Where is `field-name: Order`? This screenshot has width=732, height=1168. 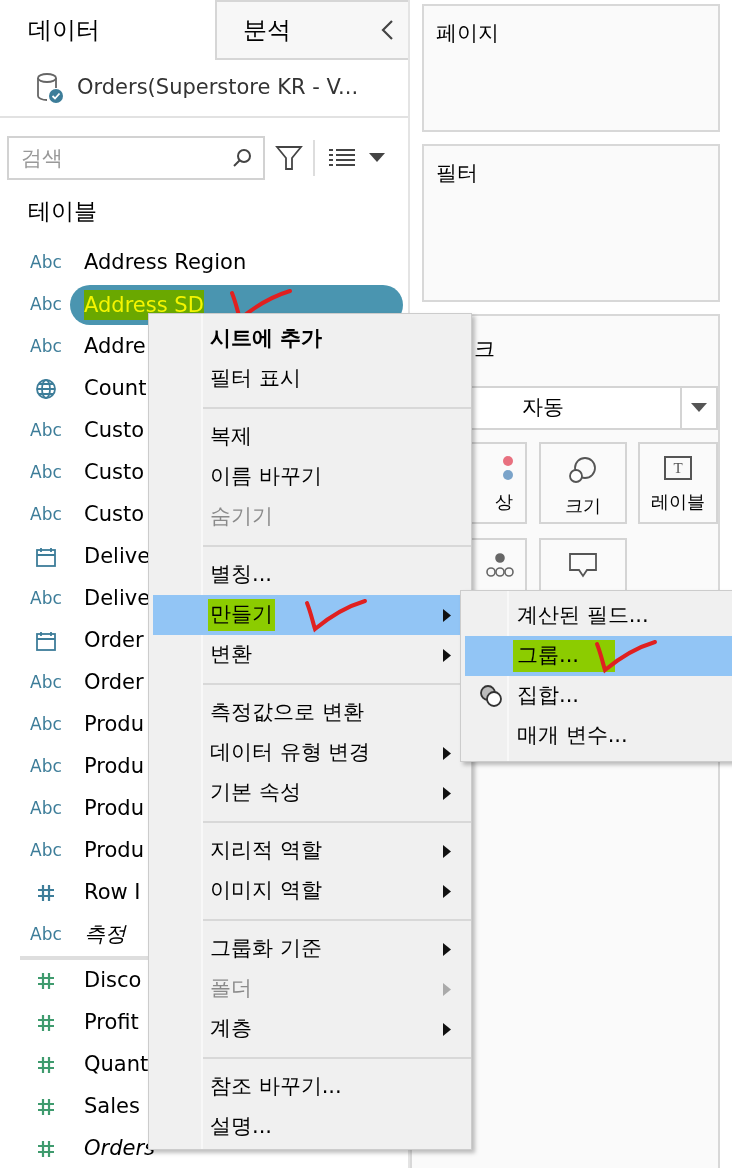 field-name: Order is located at coordinates (114, 683).